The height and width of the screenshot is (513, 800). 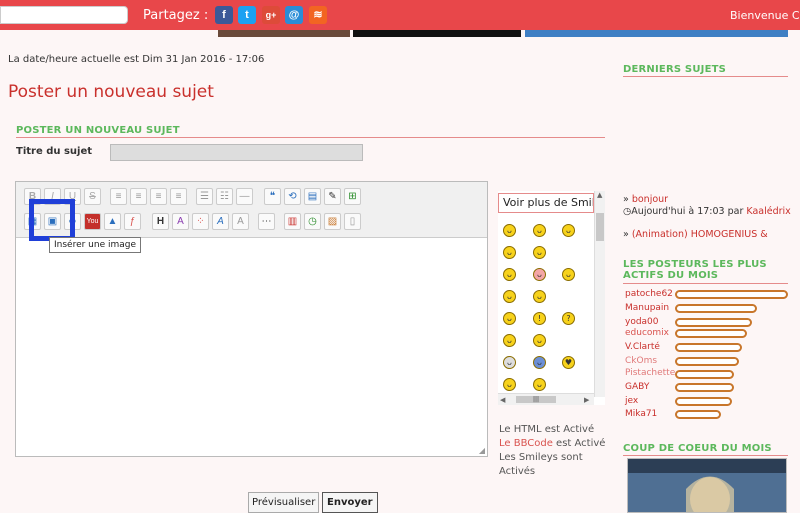 I want to click on smiley-icon: !, so click(x=539, y=318).